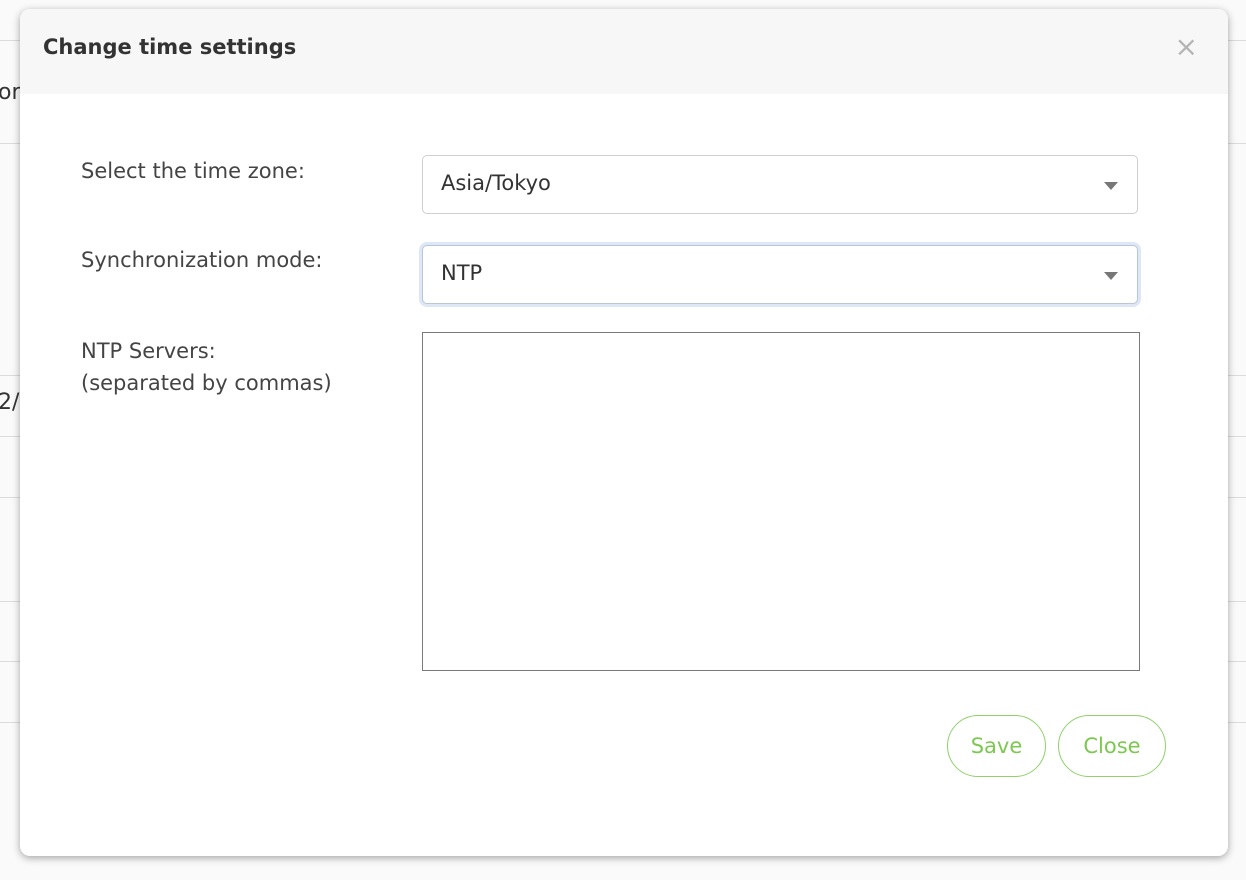  What do you see at coordinates (624, 51) in the screenshot?
I see `dialog-header: Change time settings ×` at bounding box center [624, 51].